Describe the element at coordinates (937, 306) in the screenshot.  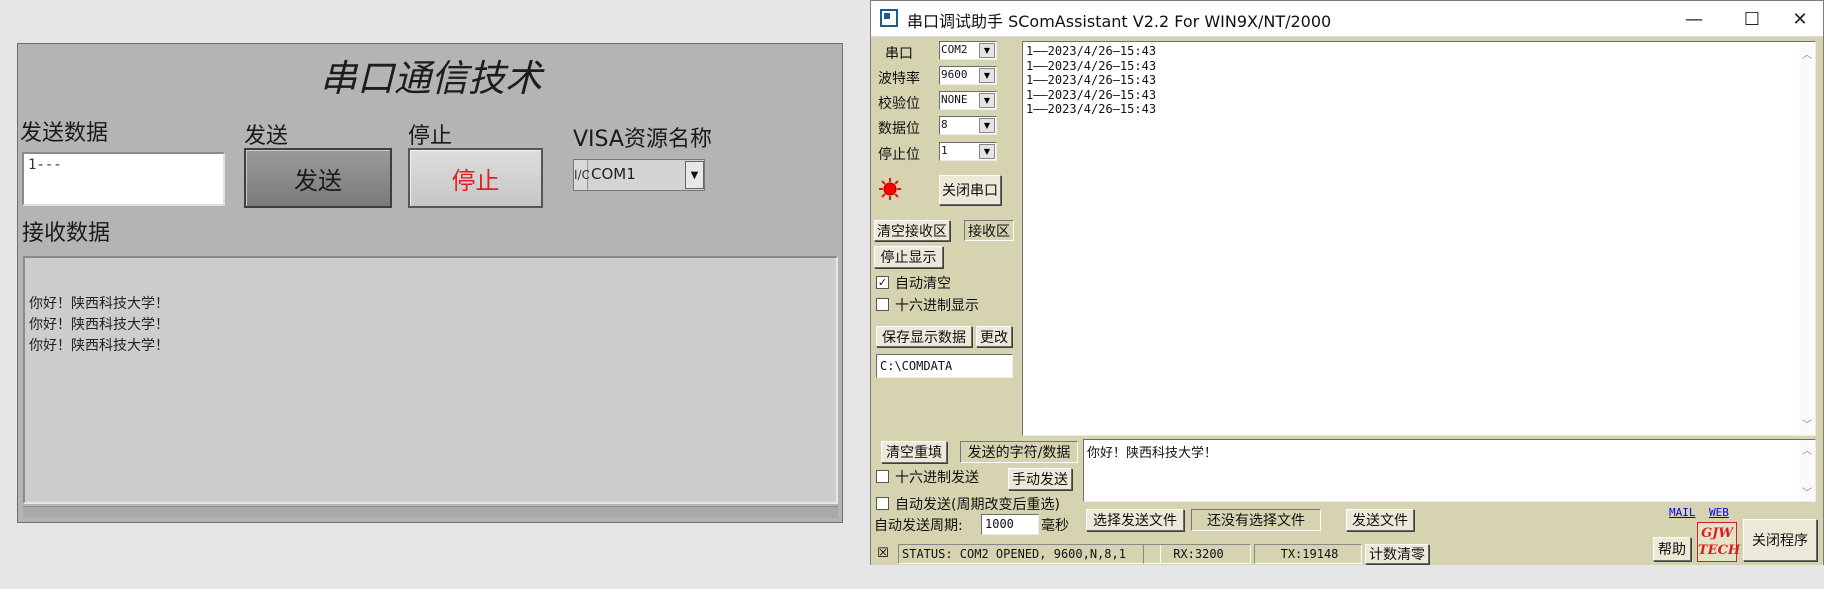
I see `hex-display-label: 十六进制显示` at that location.